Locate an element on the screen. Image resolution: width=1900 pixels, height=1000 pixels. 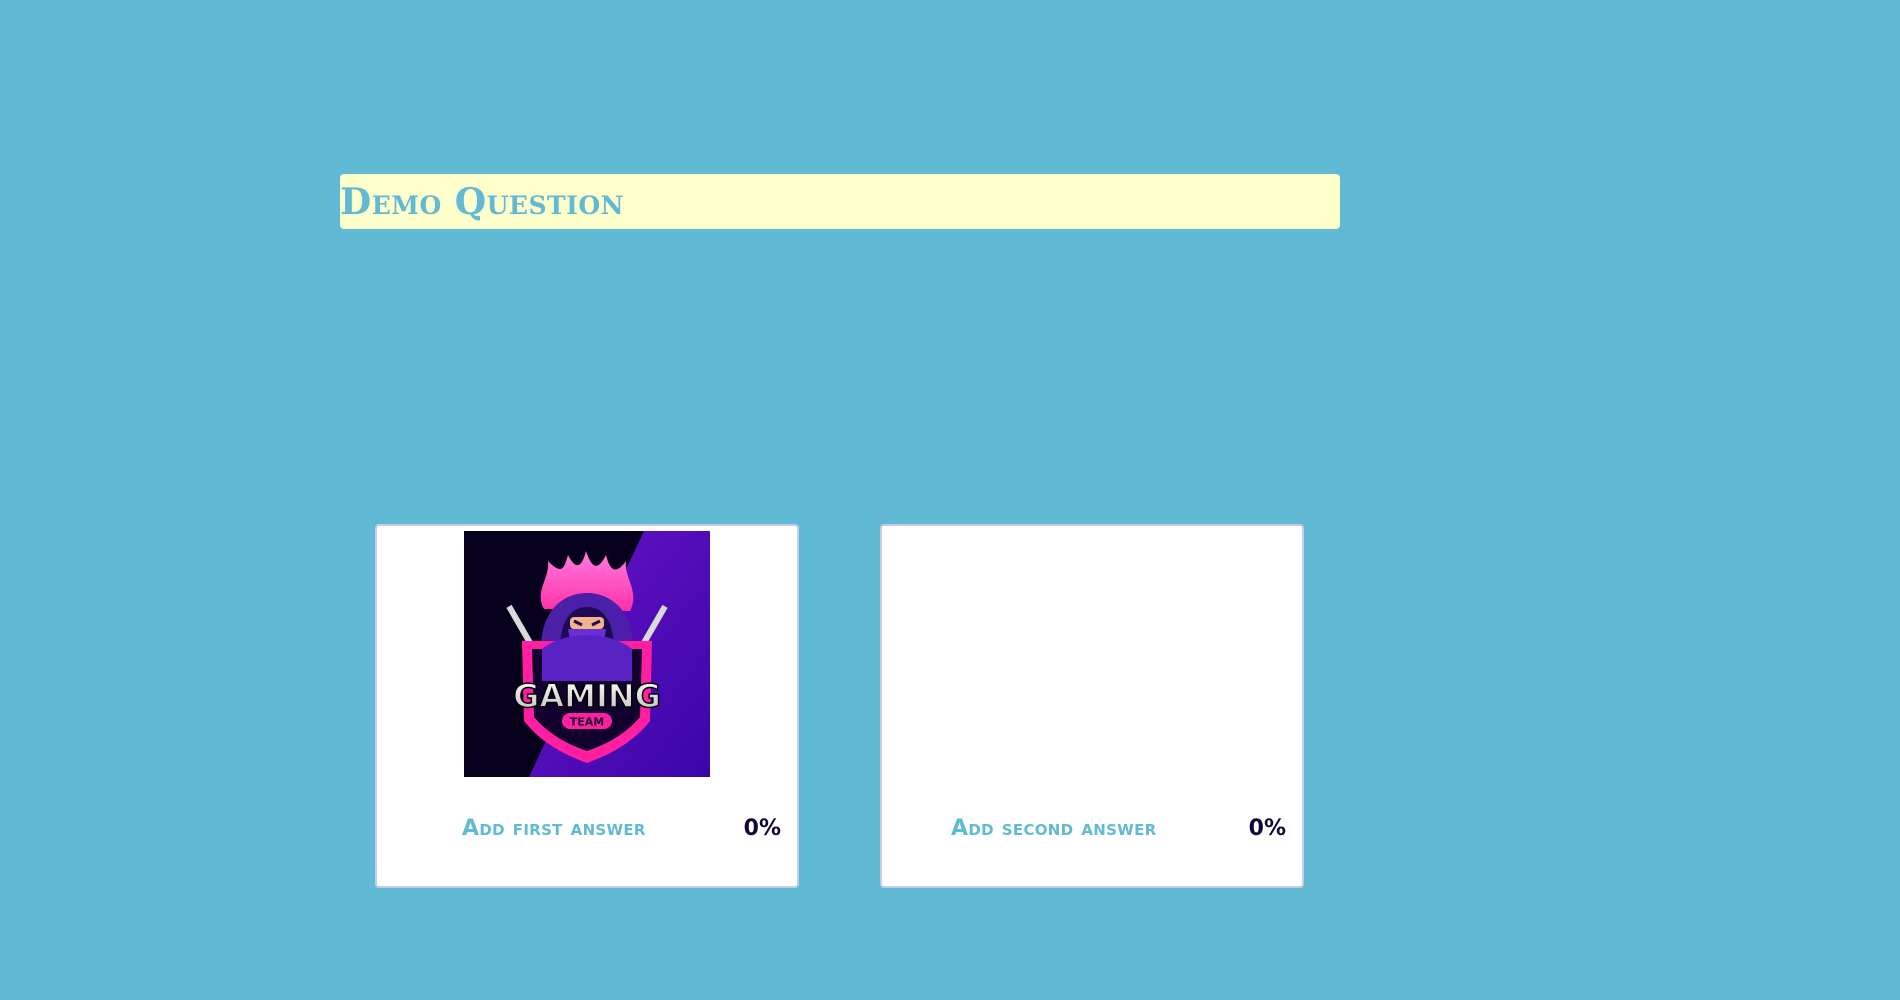
answer-card-second: Add second answer 0% is located at coordinates (1092, 706).